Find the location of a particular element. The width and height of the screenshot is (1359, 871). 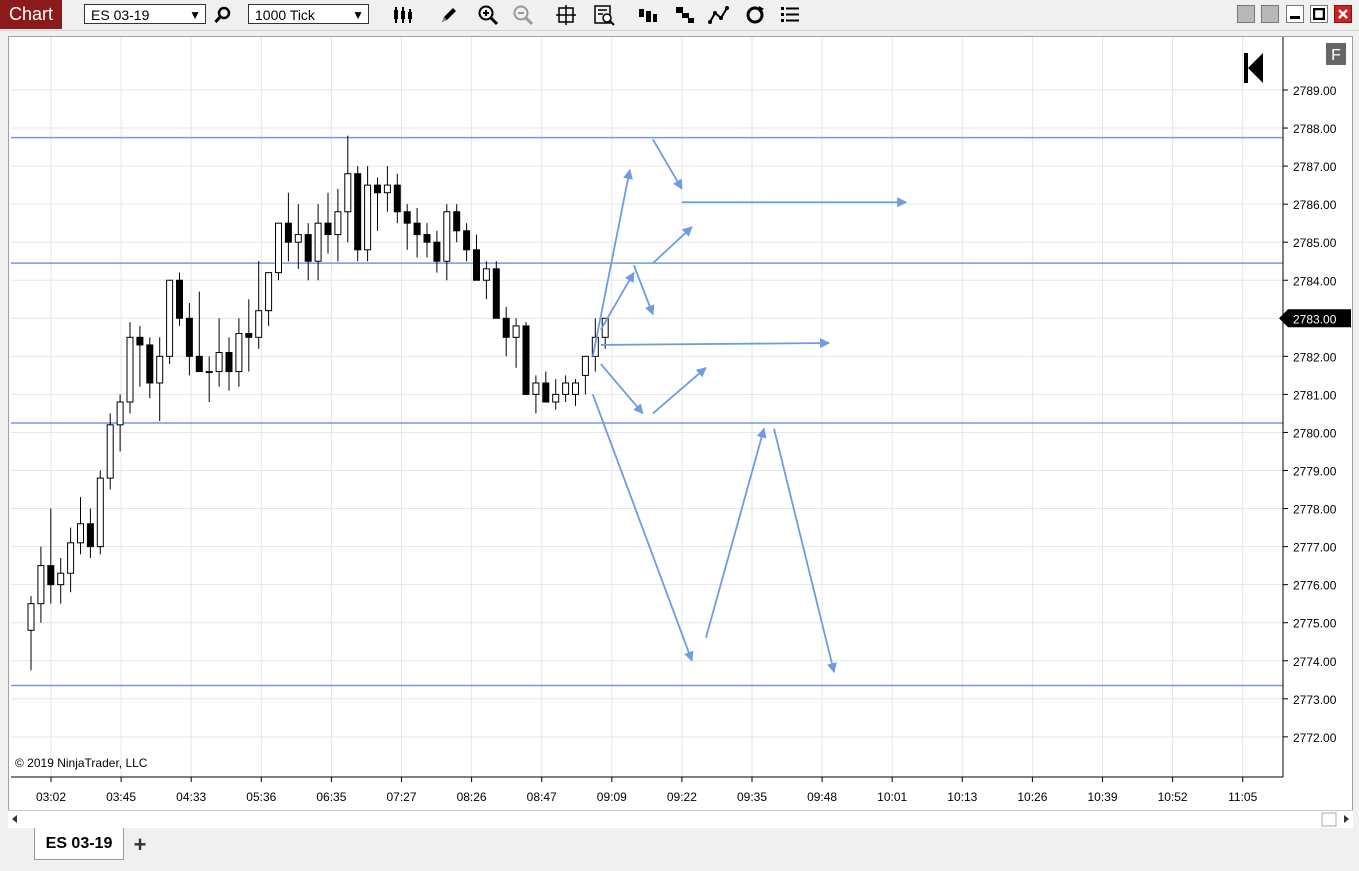

toolbar: Chart ES 03-19 ▼ 1000 Tick ▼ is located at coordinates (679, 15).